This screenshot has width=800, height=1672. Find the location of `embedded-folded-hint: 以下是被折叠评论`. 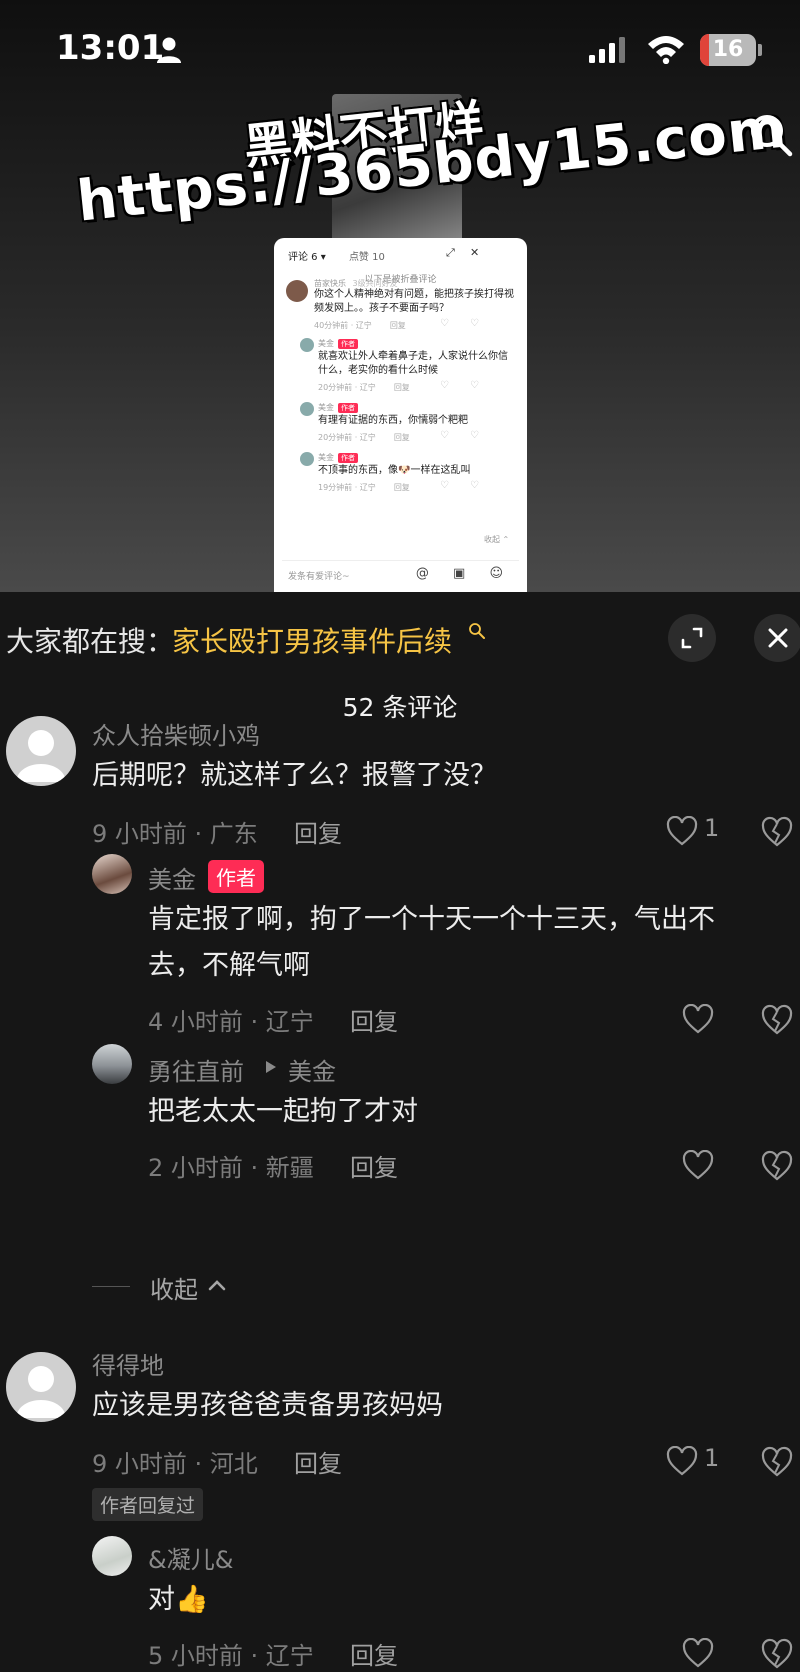

embedded-folded-hint: 以下是被折叠评论 is located at coordinates (400, 280).